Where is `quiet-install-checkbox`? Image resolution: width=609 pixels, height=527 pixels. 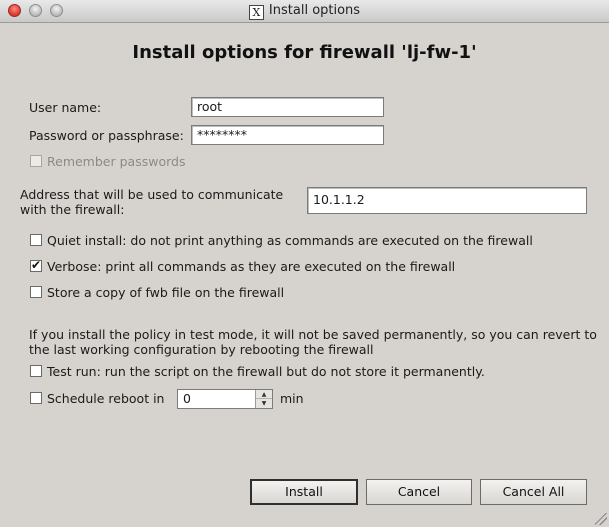
quiet-install-checkbox is located at coordinates (36, 240).